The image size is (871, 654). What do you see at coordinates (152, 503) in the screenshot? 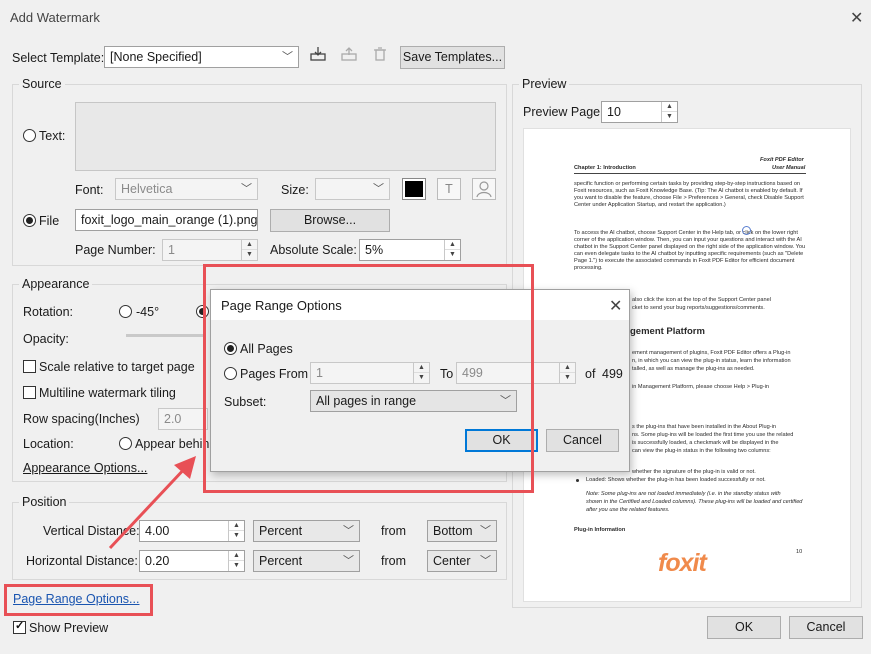
I see `annotation-arrow` at bounding box center [152, 503].